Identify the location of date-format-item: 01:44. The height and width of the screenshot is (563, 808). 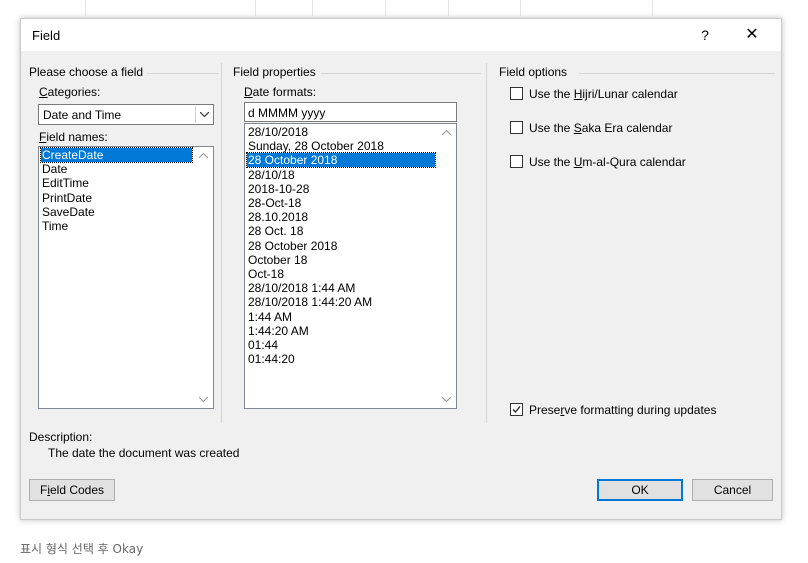
(341, 345).